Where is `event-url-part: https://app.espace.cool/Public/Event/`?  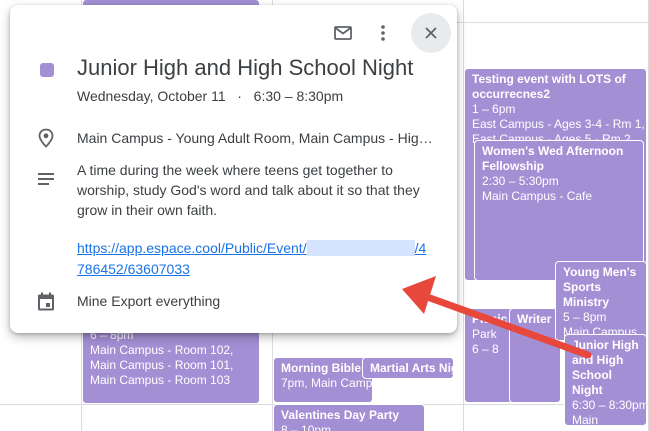 event-url-part: https://app.espace.cool/Public/Event/ is located at coordinates (192, 248).